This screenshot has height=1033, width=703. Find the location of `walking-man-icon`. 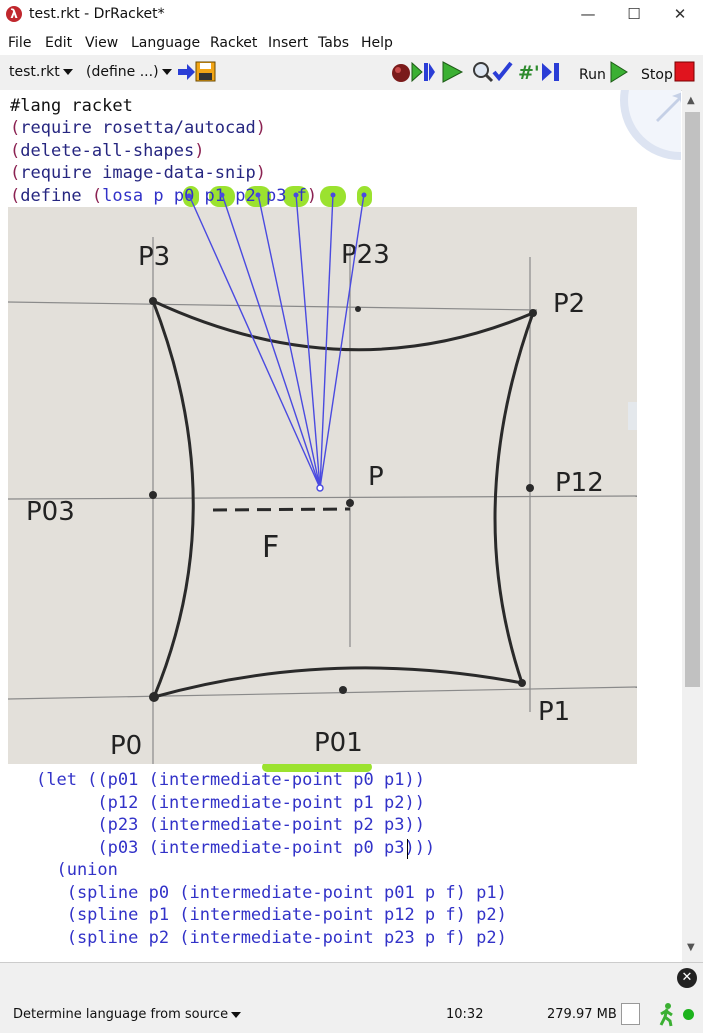

walking-man-icon is located at coordinates (666, 1015).